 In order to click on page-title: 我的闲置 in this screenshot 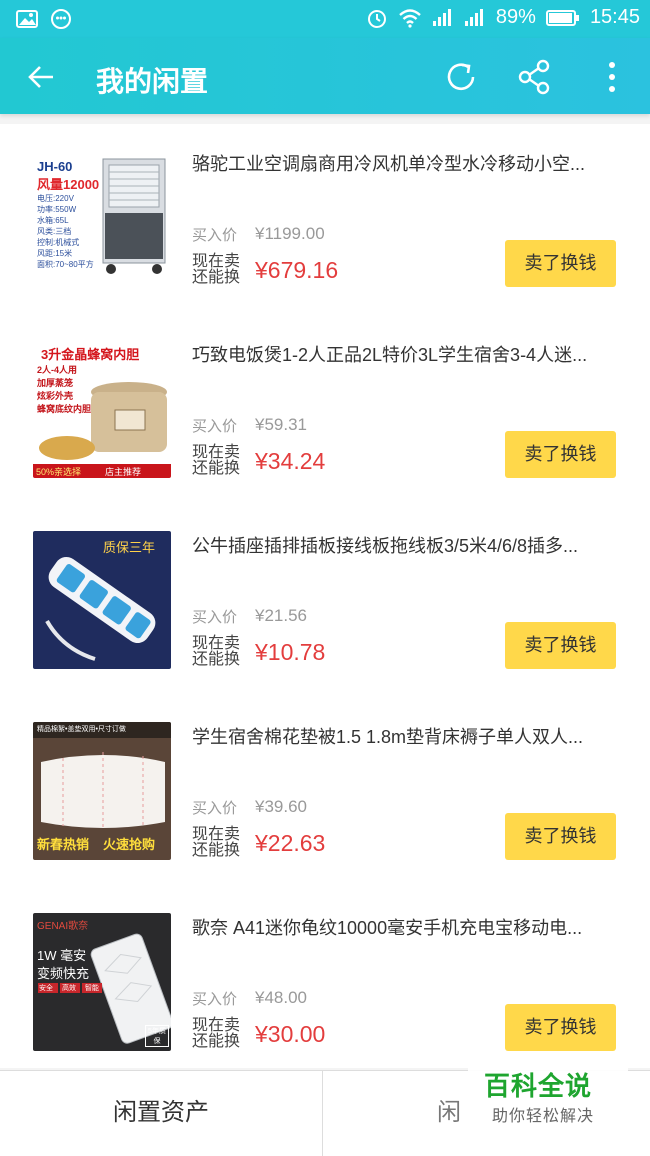, I will do `click(152, 81)`.